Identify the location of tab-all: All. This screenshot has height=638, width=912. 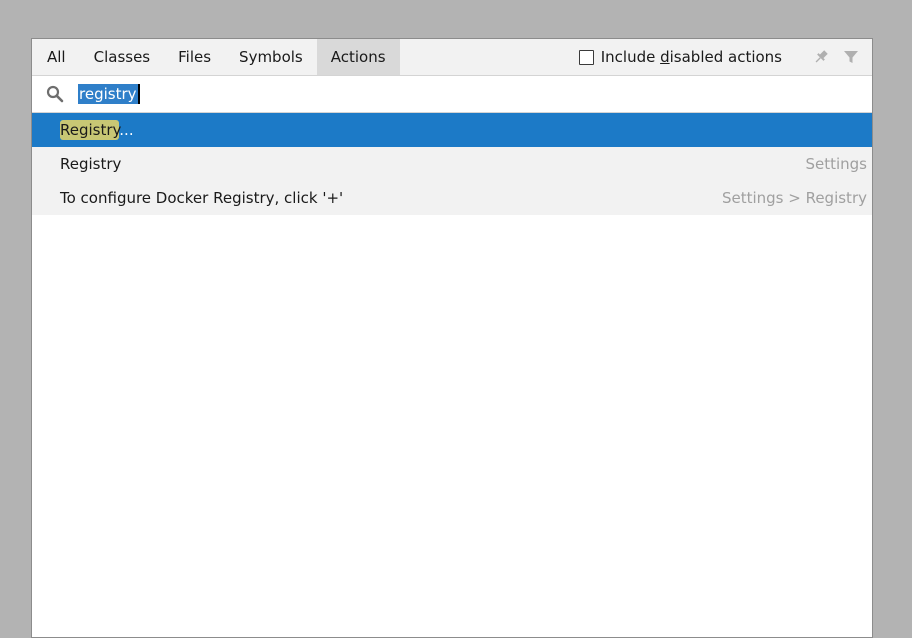
(56, 57).